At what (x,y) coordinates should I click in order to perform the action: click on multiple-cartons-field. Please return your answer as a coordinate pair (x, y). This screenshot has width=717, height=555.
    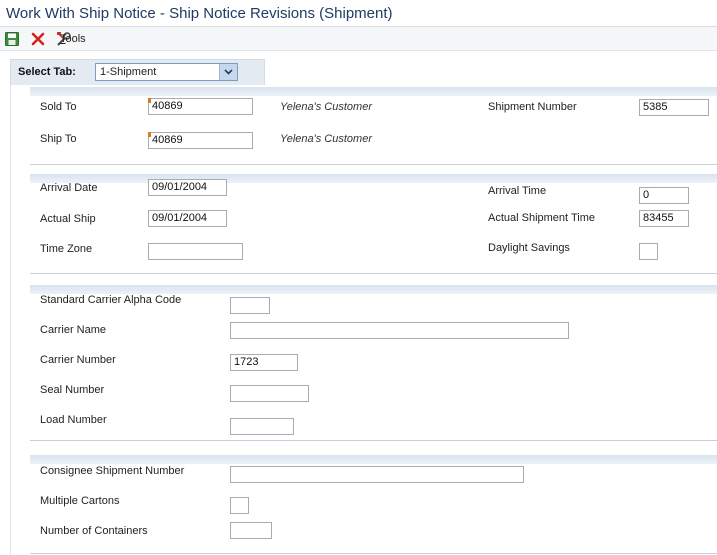
    Looking at the image, I should click on (239, 505).